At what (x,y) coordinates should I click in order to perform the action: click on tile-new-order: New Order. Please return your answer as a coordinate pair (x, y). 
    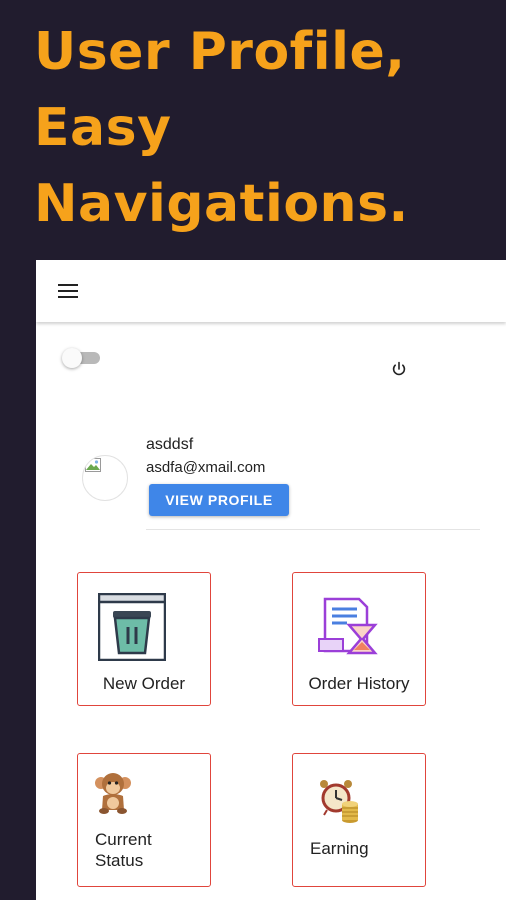
    Looking at the image, I should click on (144, 639).